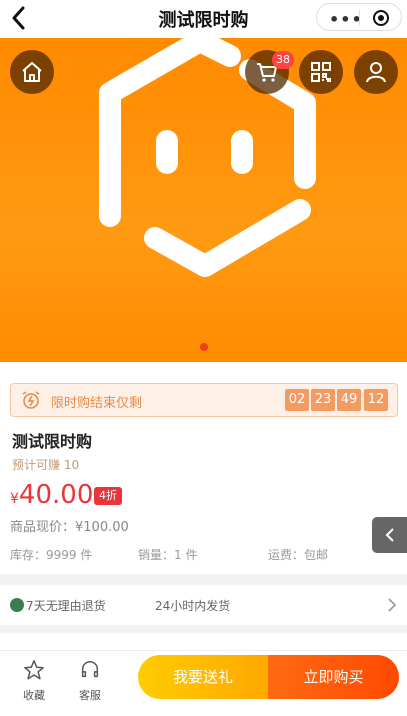 The image size is (407, 716). Describe the element at coordinates (31, 400) in the screenshot. I see `alarm-clock-icon` at that location.